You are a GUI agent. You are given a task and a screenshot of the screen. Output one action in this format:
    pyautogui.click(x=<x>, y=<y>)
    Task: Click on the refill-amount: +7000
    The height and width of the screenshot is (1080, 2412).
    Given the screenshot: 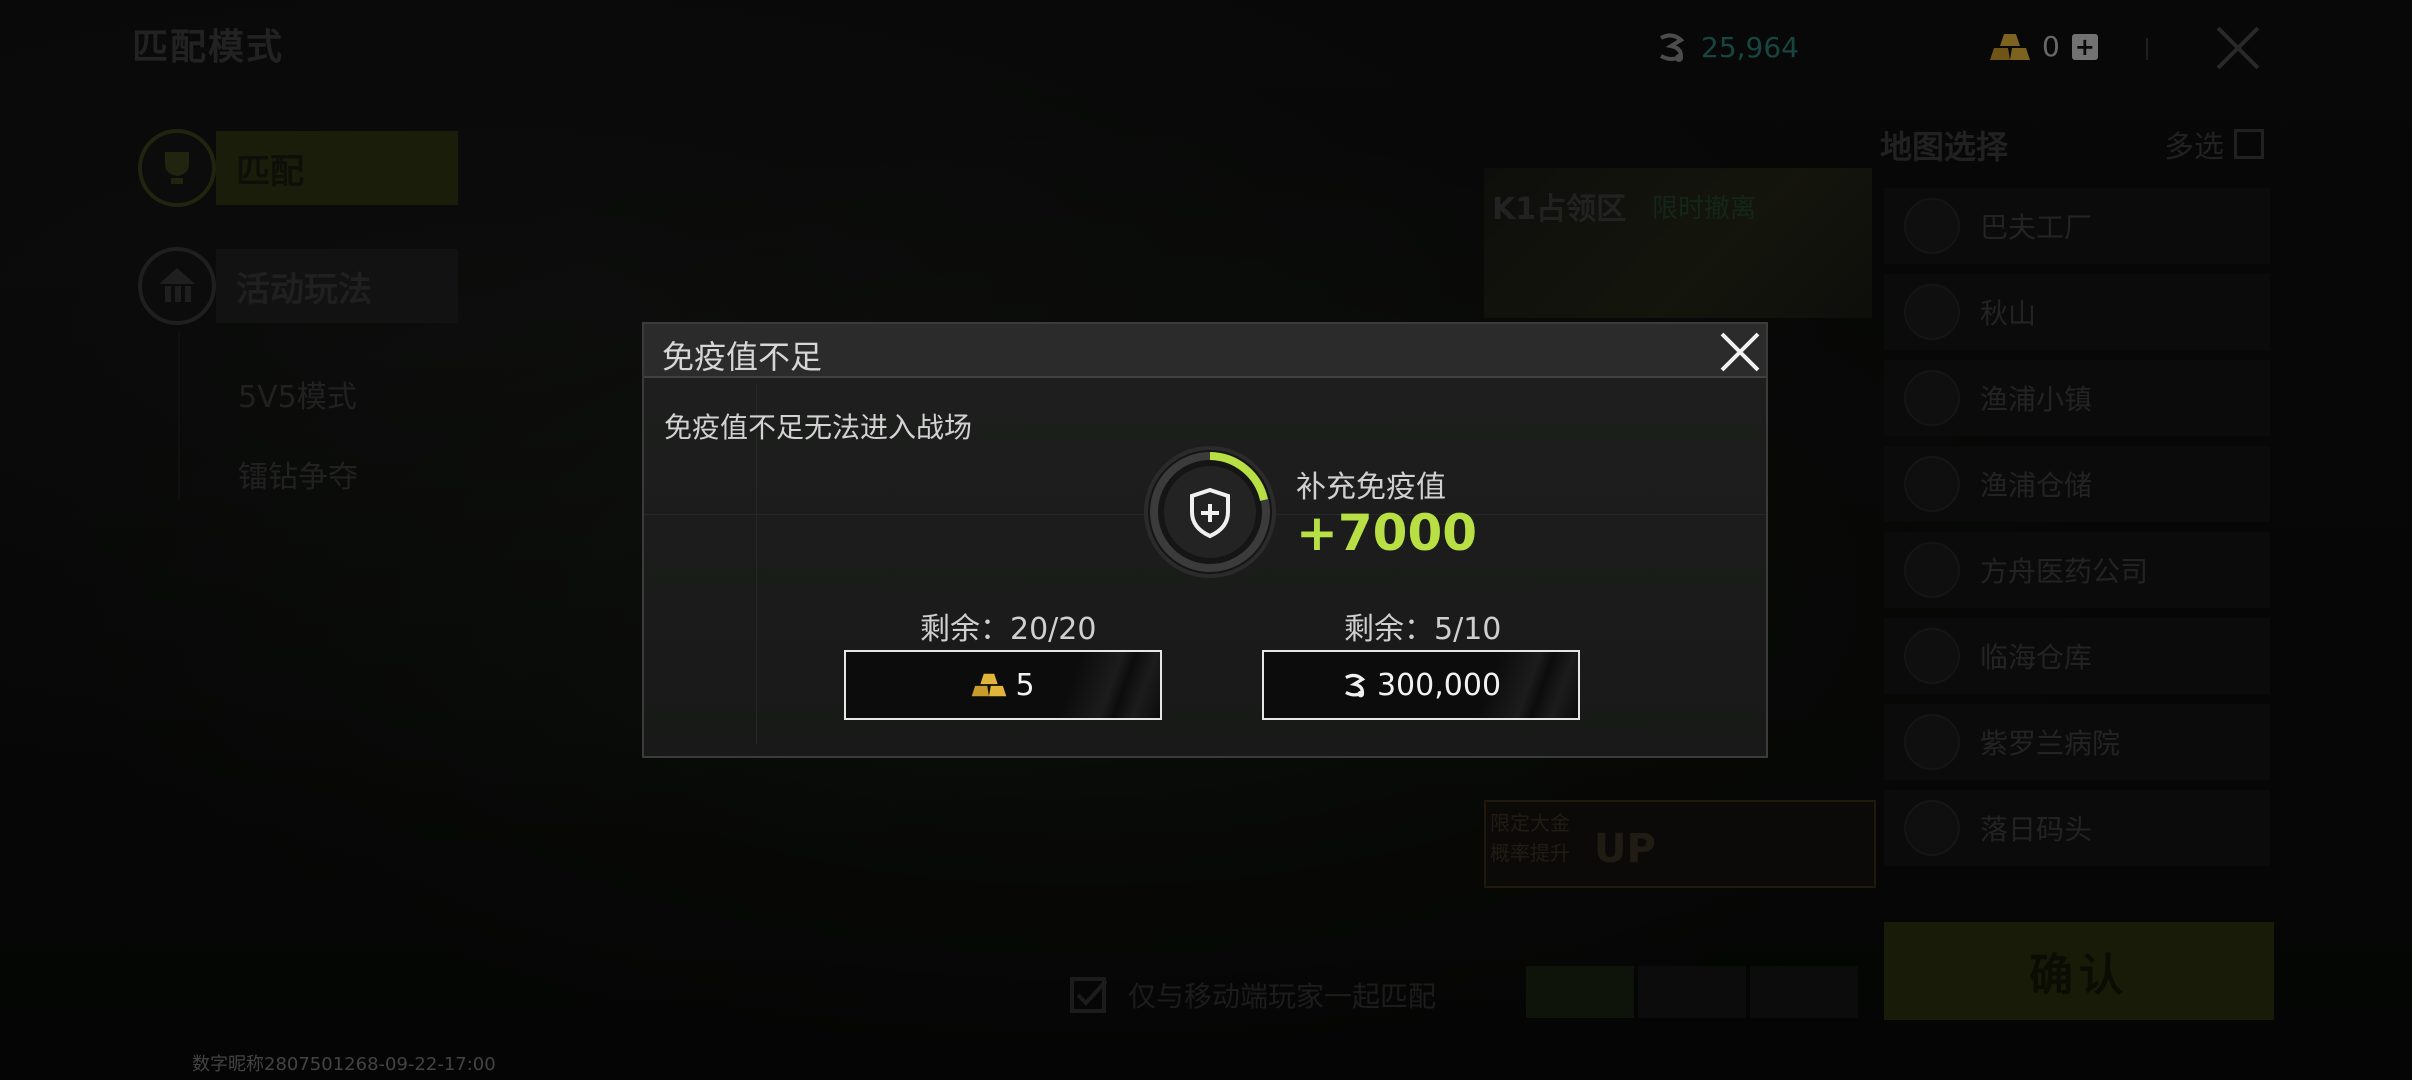 What is the action you would take?
    pyautogui.click(x=1387, y=533)
    